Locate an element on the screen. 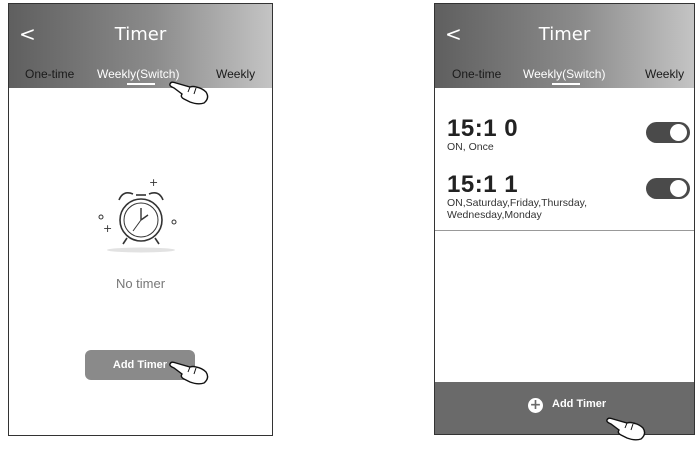 The height and width of the screenshot is (462, 695). add-timer-bar: + Add Timer is located at coordinates (564, 408).